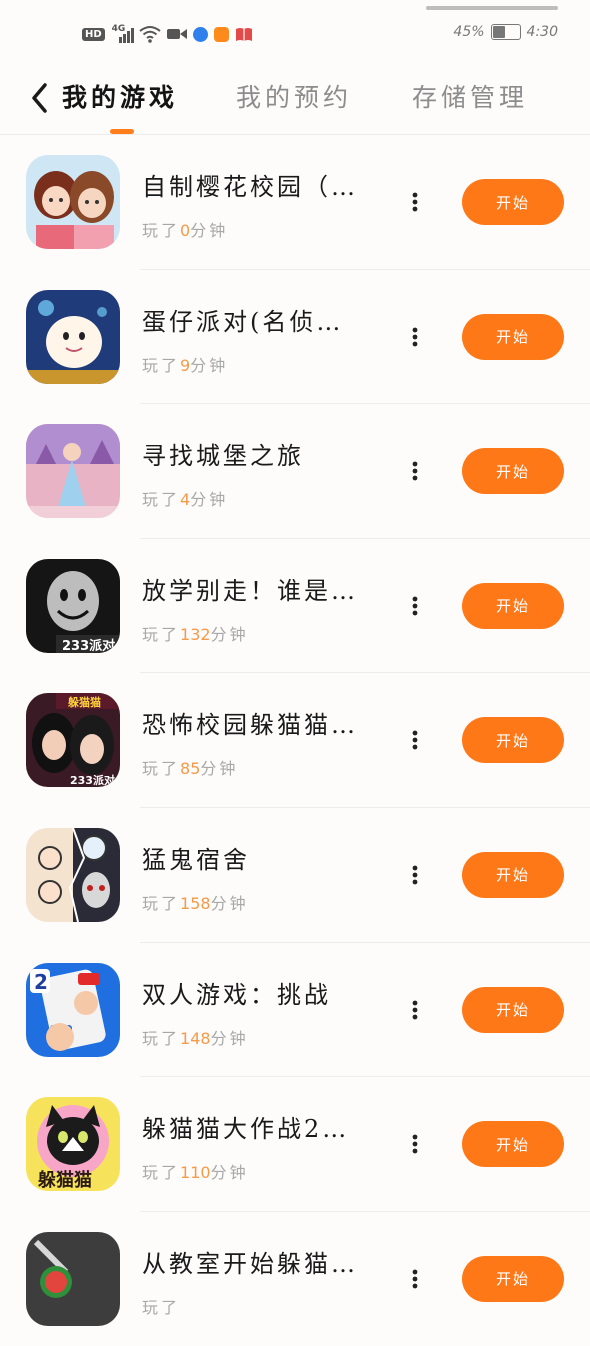  I want to click on badge-2: 2, so click(41, 982).